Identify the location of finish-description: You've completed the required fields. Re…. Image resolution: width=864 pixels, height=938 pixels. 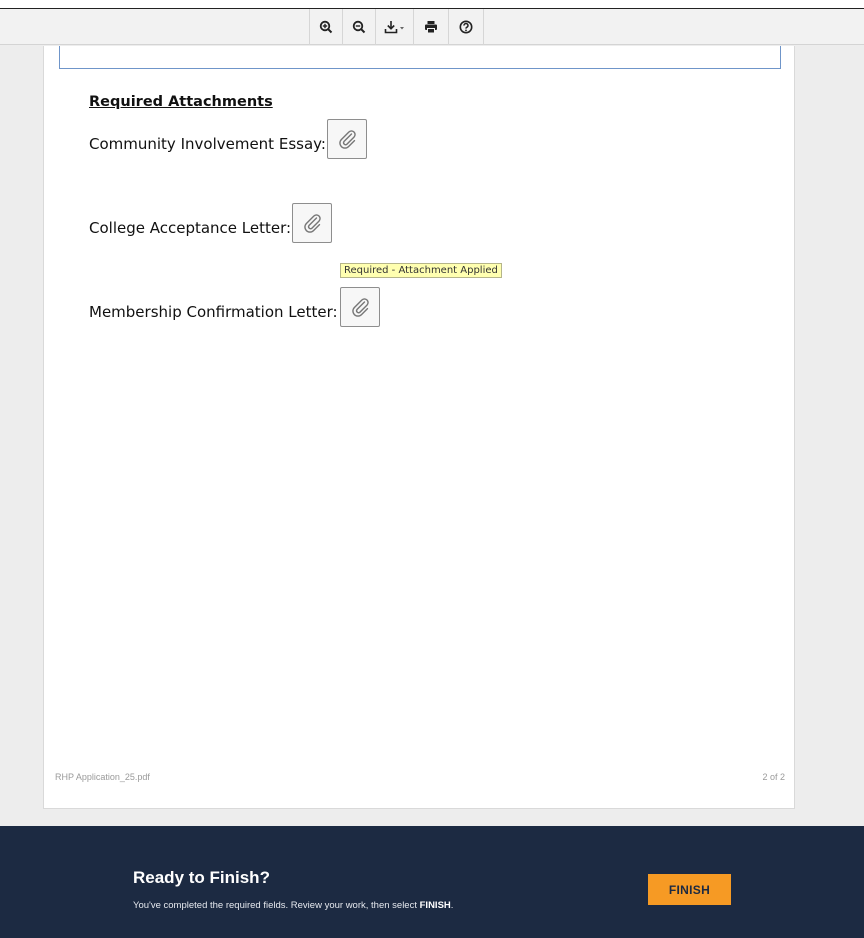
(293, 905).